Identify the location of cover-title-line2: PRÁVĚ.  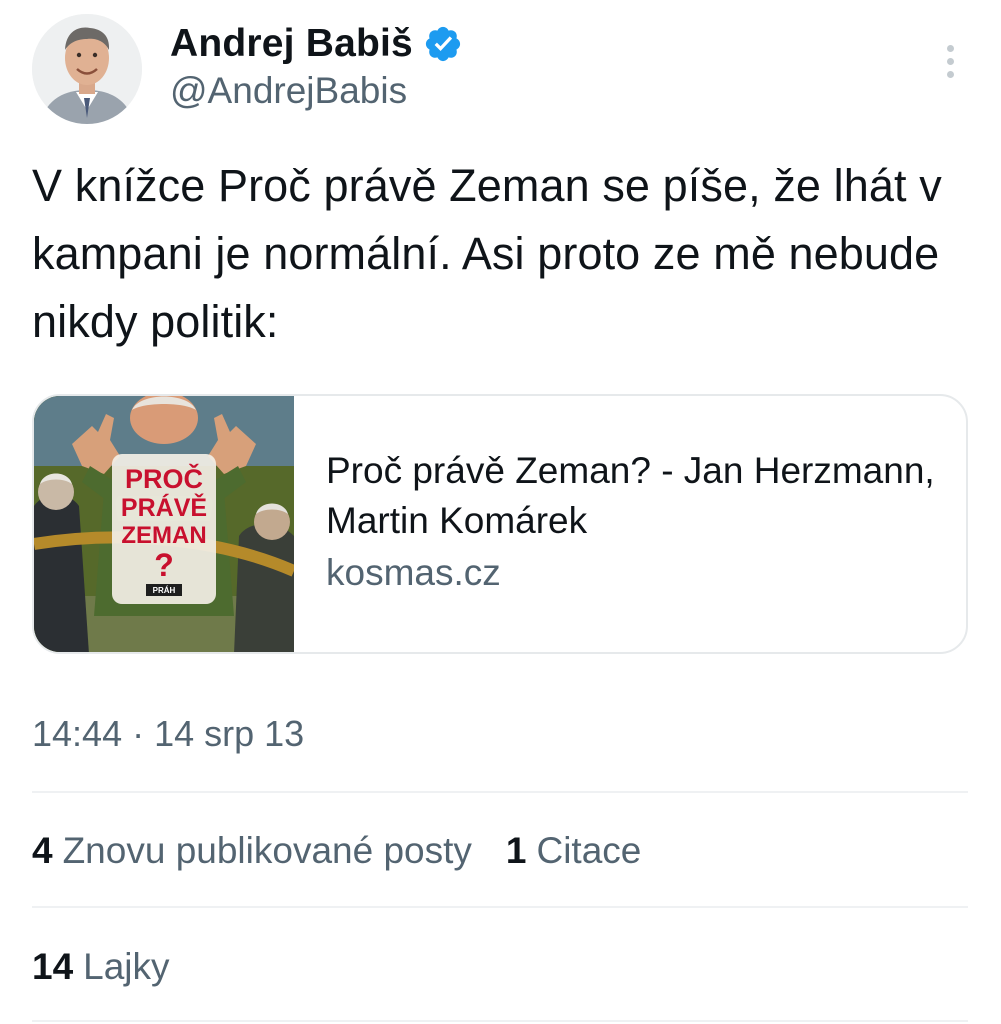
(164, 507).